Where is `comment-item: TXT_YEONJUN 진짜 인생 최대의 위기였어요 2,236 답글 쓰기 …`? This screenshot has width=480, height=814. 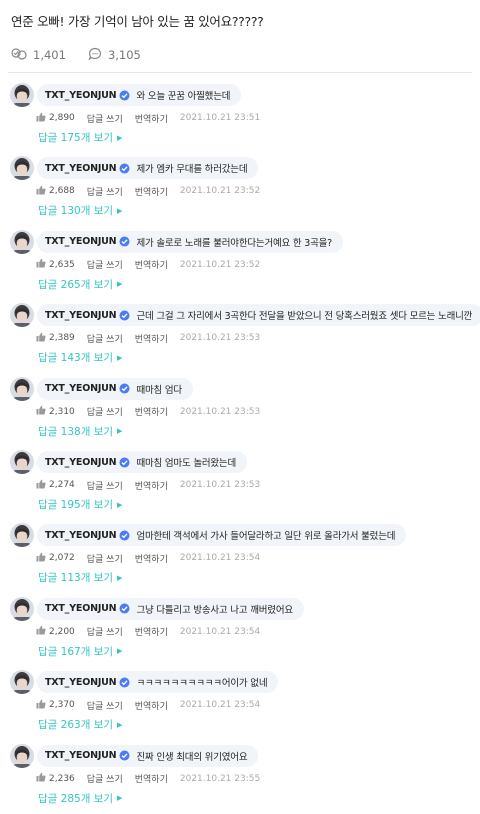 comment-item: TXT_YEONJUN 진짜 인생 최대의 위기였어요 2,236 답글 쓰기 … is located at coordinates (243, 778).